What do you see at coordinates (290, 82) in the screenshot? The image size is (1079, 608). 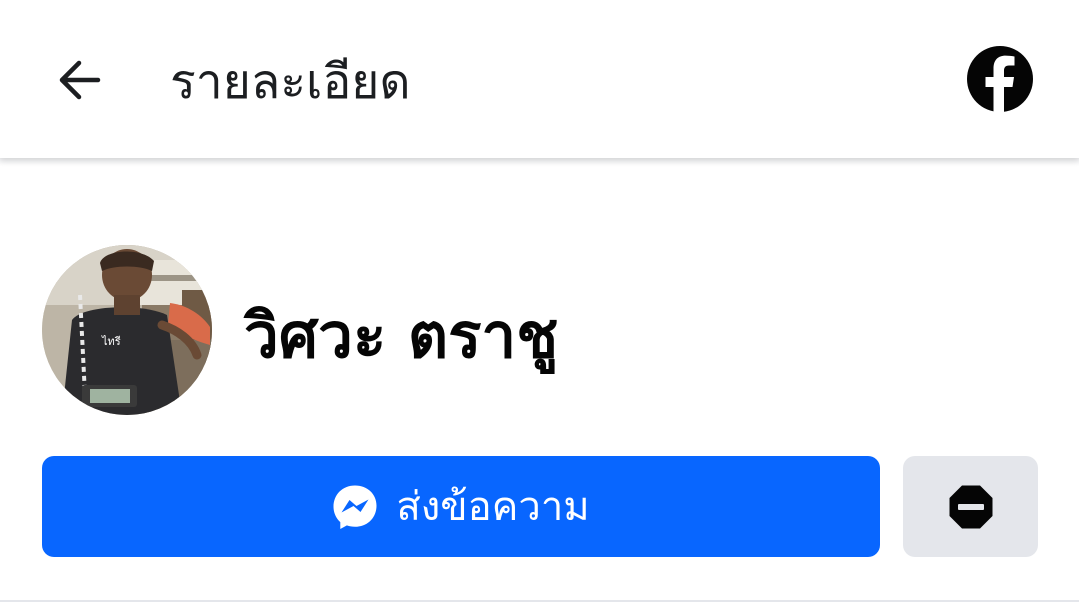 I see `page-title: รายละเอียด` at bounding box center [290, 82].